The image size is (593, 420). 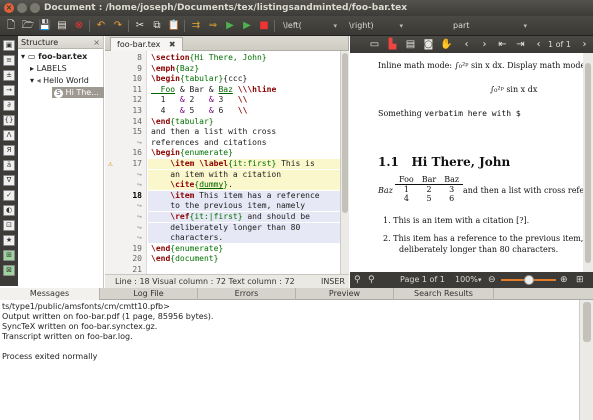 I want to click on sync-icon: ⚲, so click(x=357, y=280).